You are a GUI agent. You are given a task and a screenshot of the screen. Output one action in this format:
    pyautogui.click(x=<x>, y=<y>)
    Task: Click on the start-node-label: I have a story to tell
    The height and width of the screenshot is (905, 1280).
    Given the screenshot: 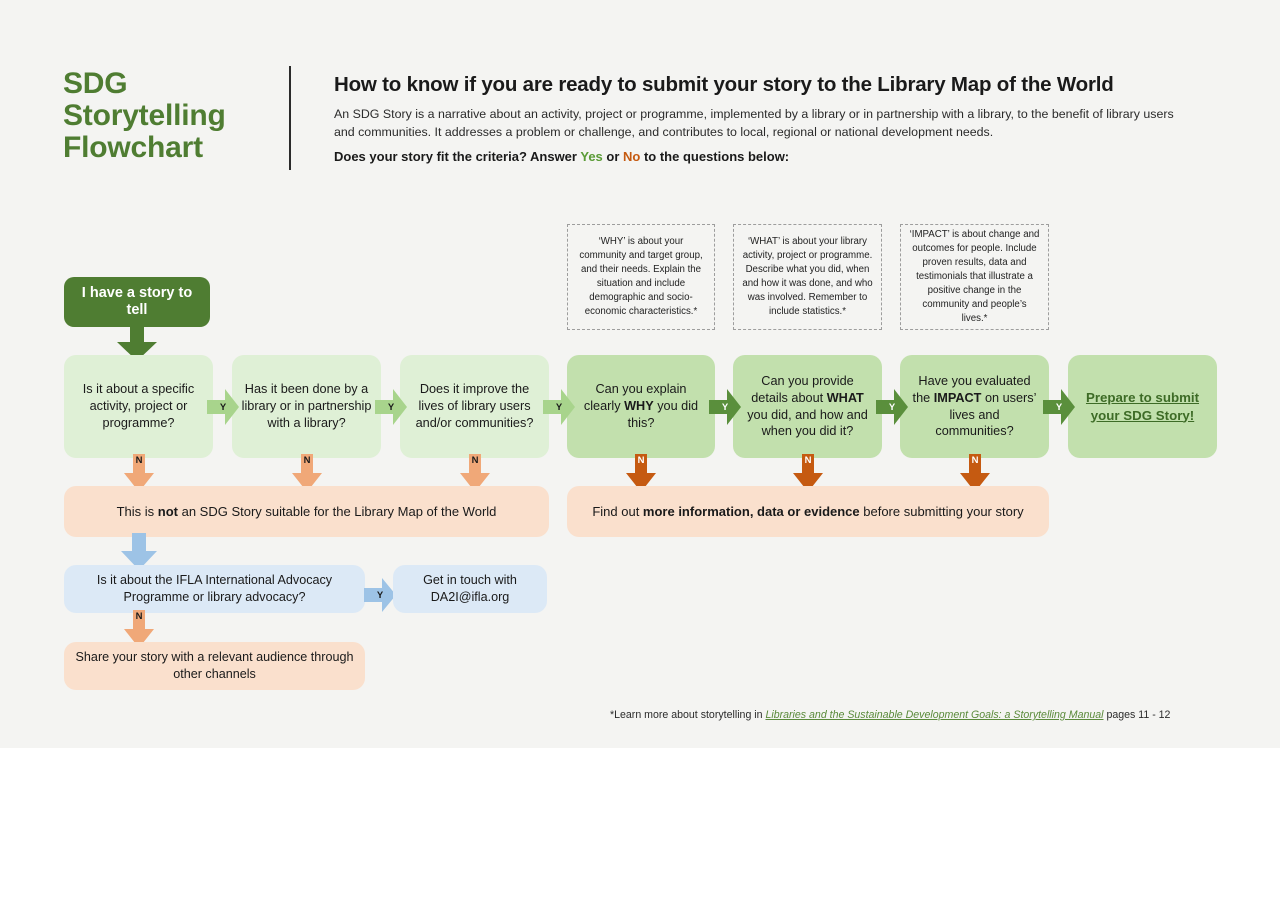 What is the action you would take?
    pyautogui.click(x=137, y=301)
    